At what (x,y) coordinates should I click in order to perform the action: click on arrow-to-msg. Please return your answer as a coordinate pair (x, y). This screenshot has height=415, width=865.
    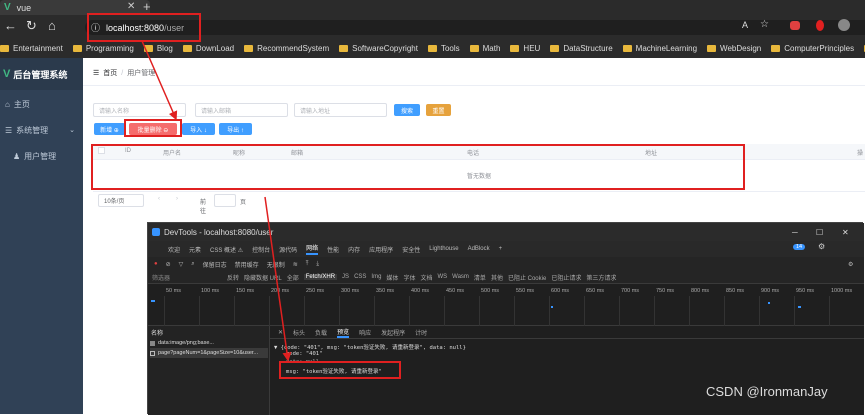
    Looking at the image, I should click on (278, 279).